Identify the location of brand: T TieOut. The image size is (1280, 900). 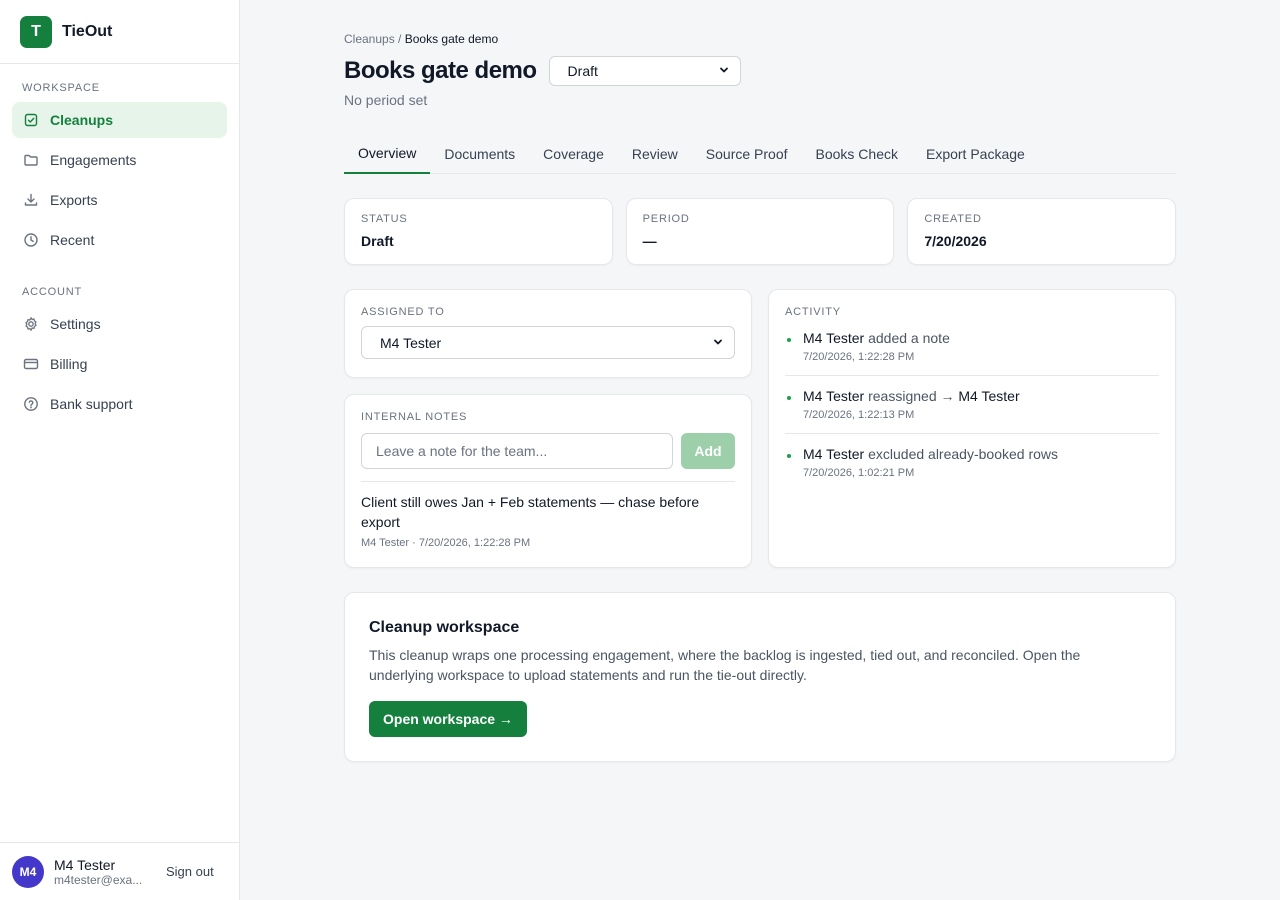
(119, 32).